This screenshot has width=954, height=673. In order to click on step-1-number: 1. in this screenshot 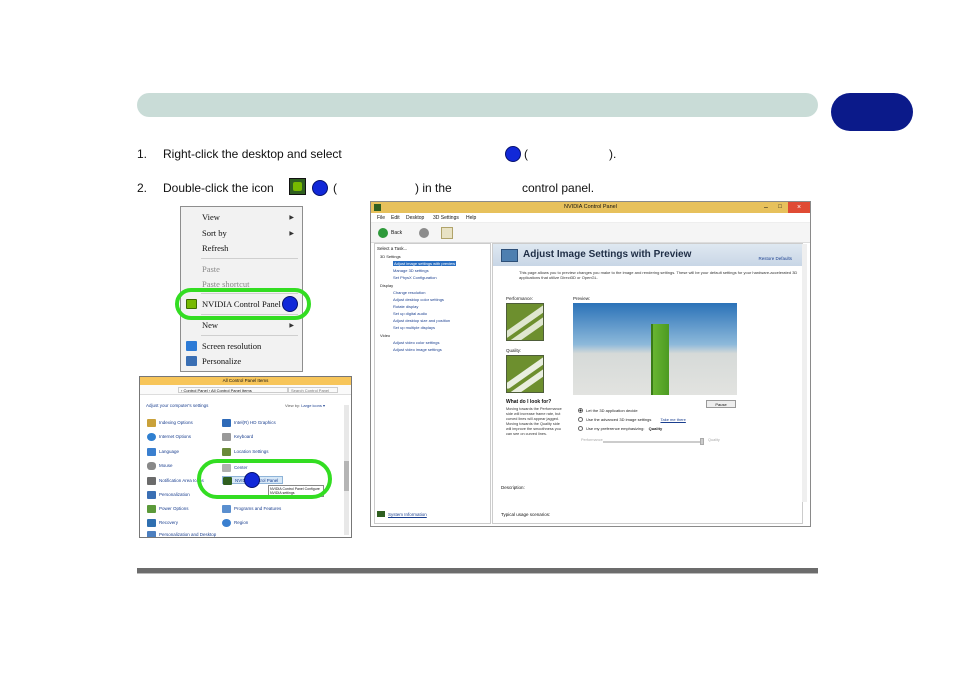, I will do `click(142, 154)`.